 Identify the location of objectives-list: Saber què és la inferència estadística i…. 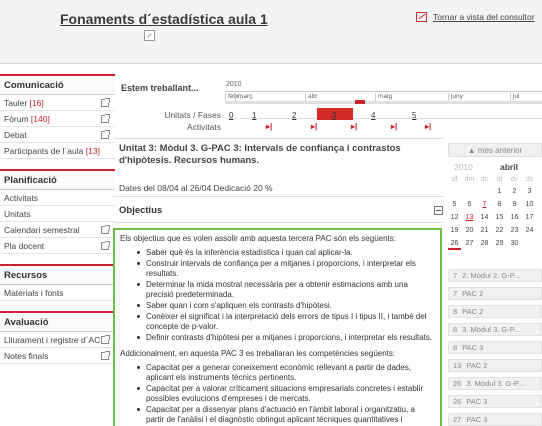
(286, 295).